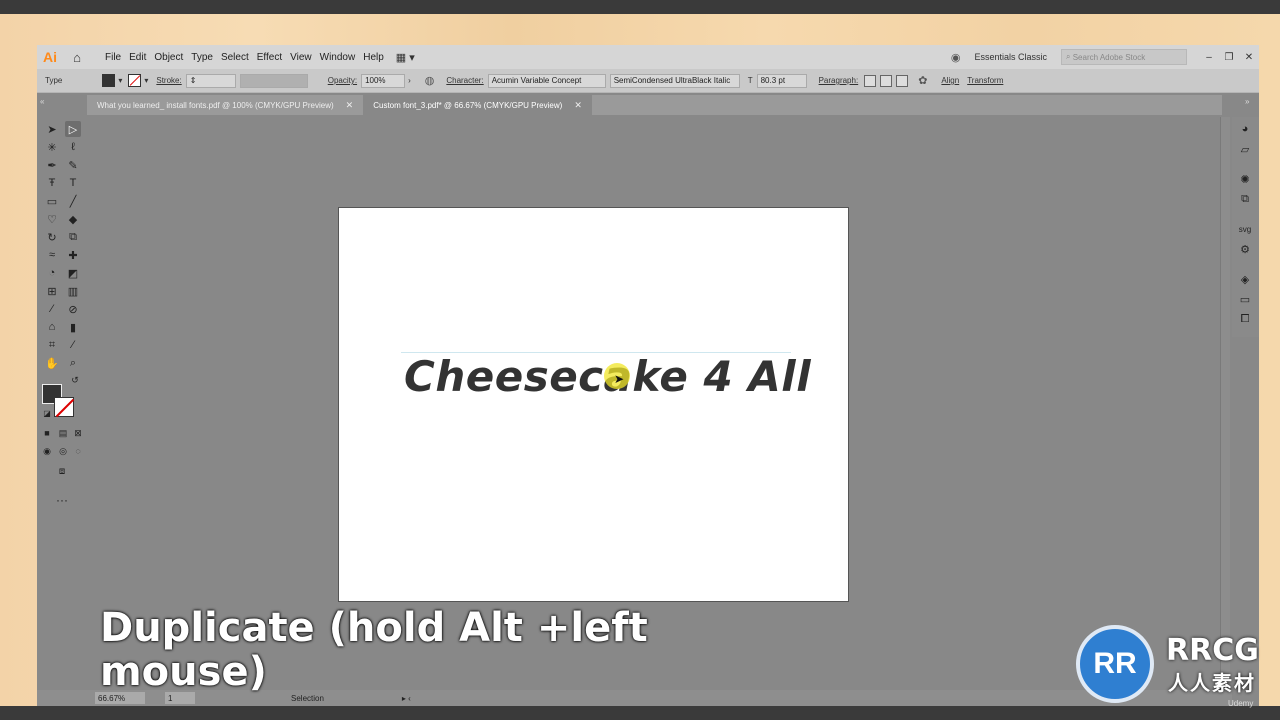 The image size is (1280, 720). Describe the element at coordinates (75, 380) in the screenshot. I see `swap-colors-icon: ↺` at that location.